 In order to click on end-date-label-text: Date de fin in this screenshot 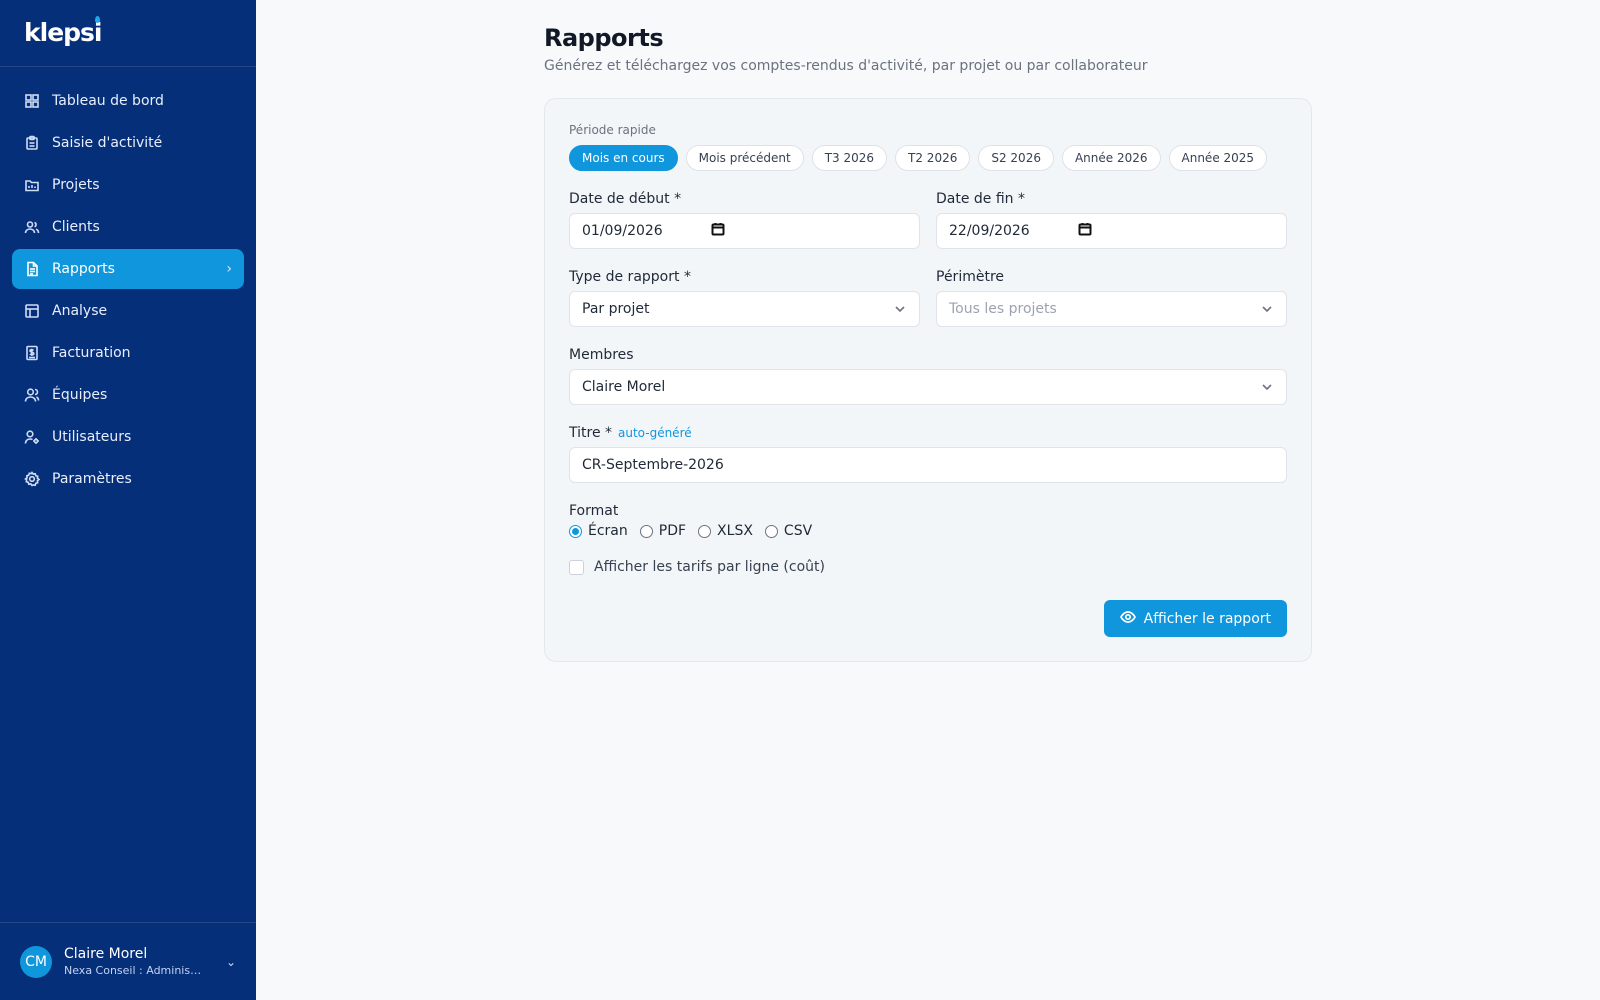, I will do `click(975, 199)`.